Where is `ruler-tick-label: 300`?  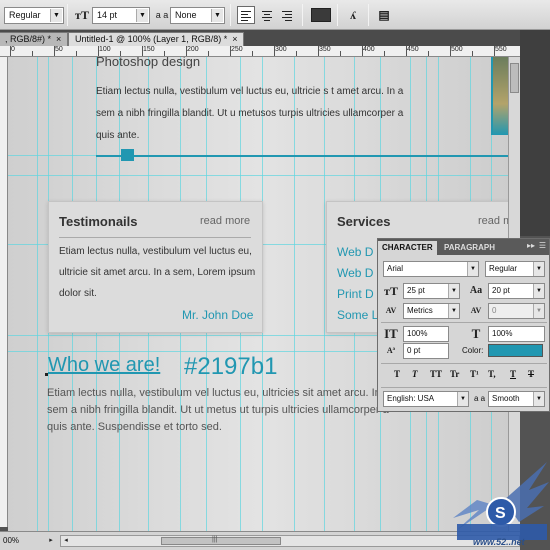 ruler-tick-label: 300 is located at coordinates (281, 49).